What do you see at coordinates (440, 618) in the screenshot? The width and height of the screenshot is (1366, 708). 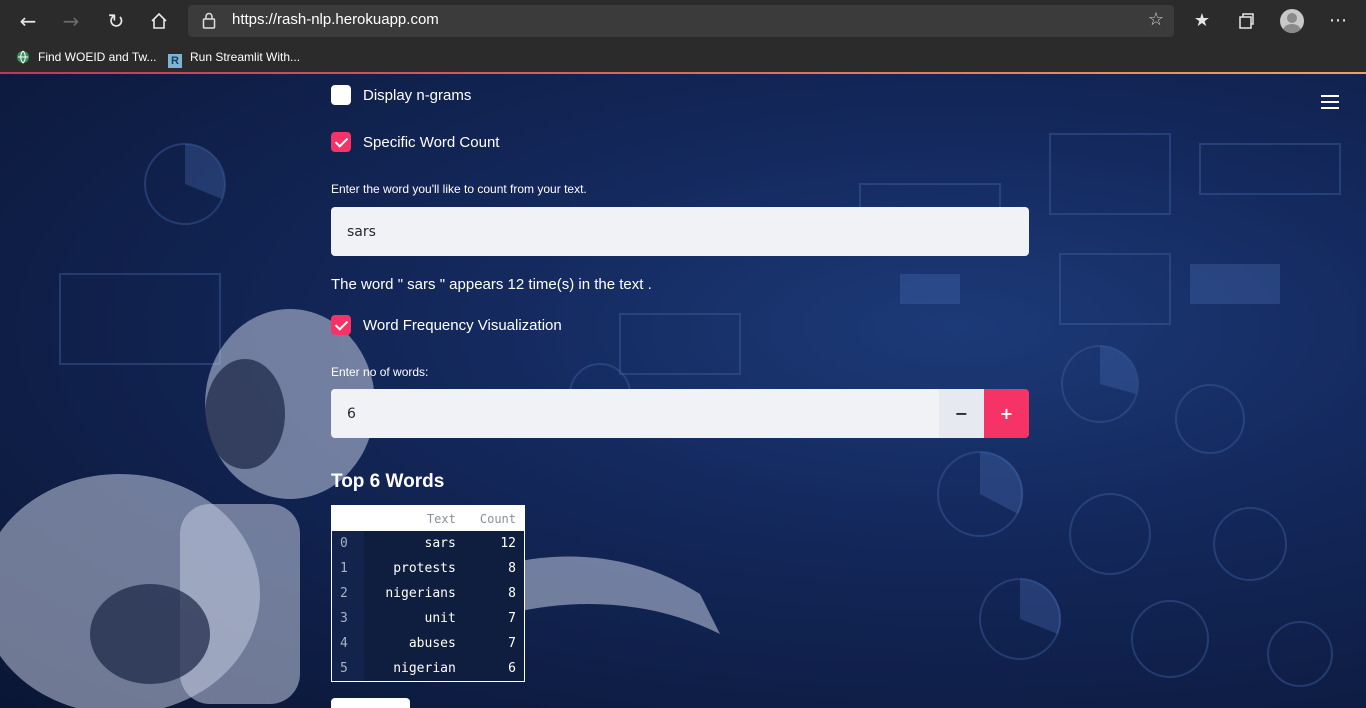 I see `cell-text: unit` at bounding box center [440, 618].